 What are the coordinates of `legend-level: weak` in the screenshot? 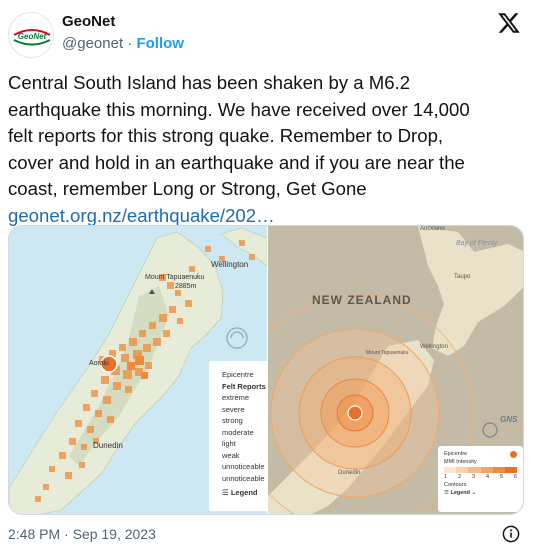 It's located at (231, 455).